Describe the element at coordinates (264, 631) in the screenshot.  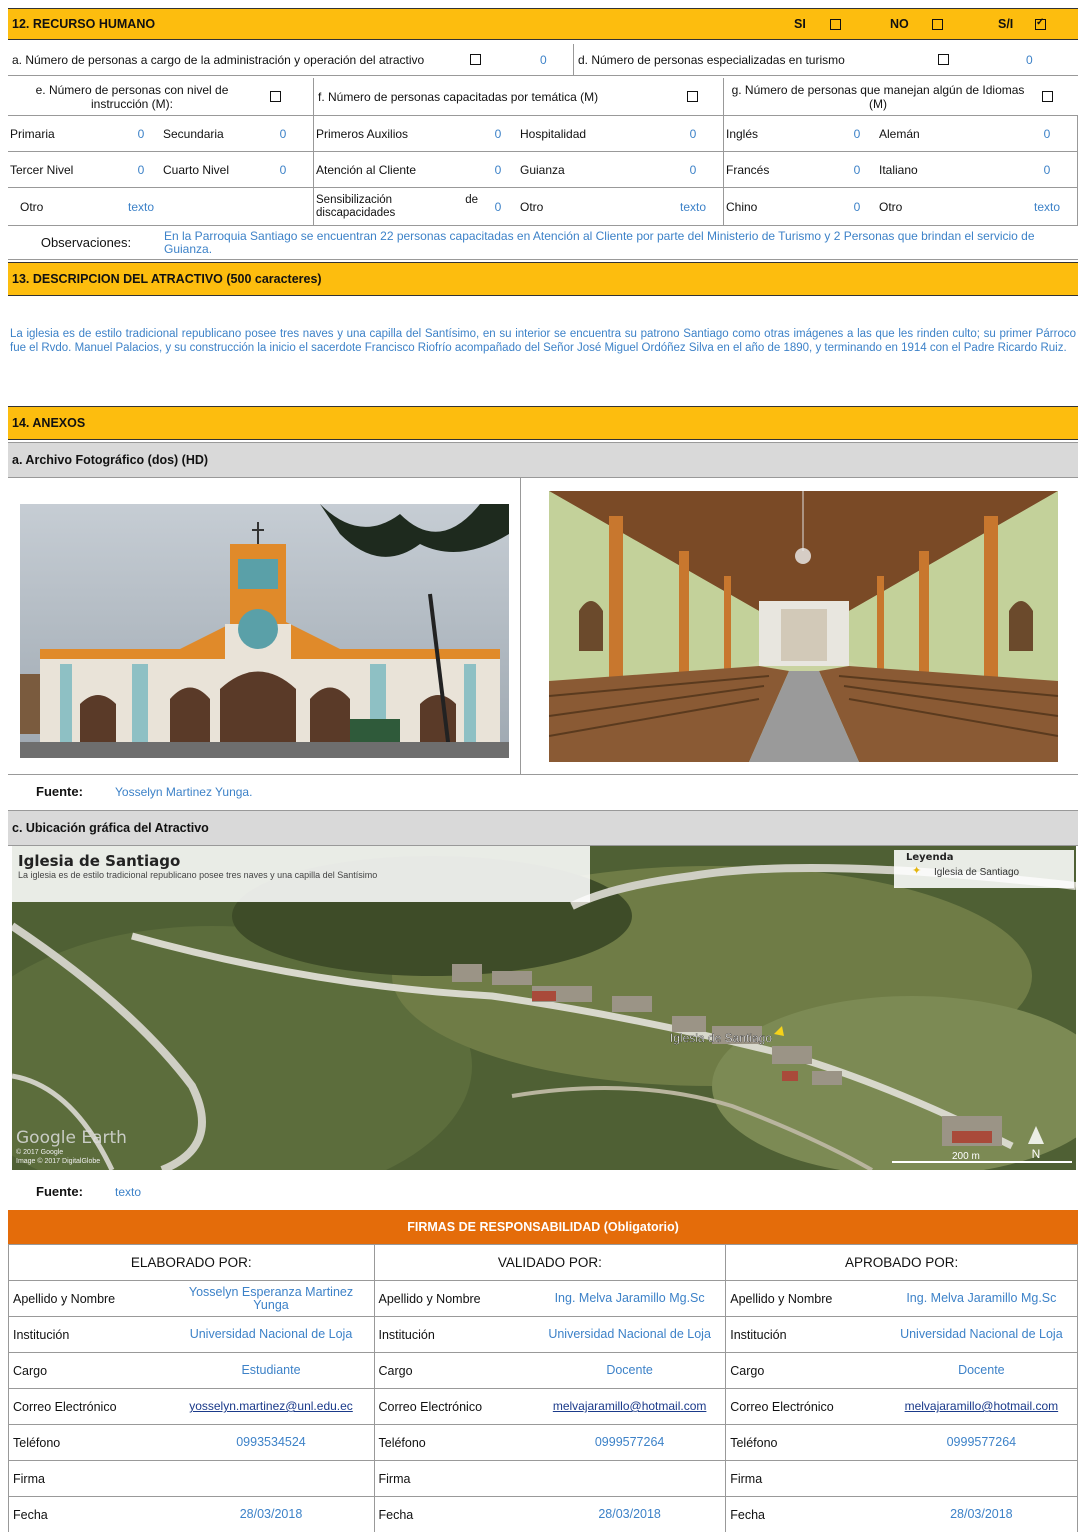
I see `church-exterior-photo` at that location.